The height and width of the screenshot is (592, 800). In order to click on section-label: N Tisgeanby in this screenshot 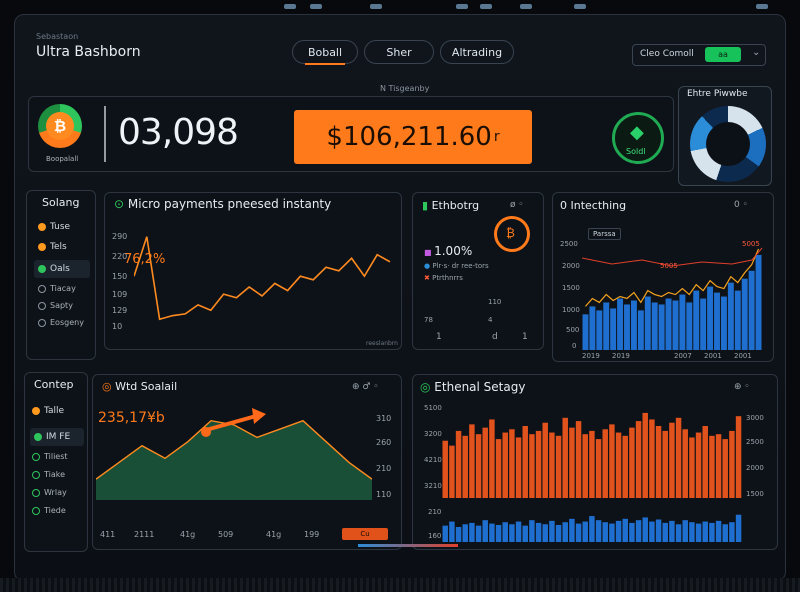, I will do `click(405, 88)`.